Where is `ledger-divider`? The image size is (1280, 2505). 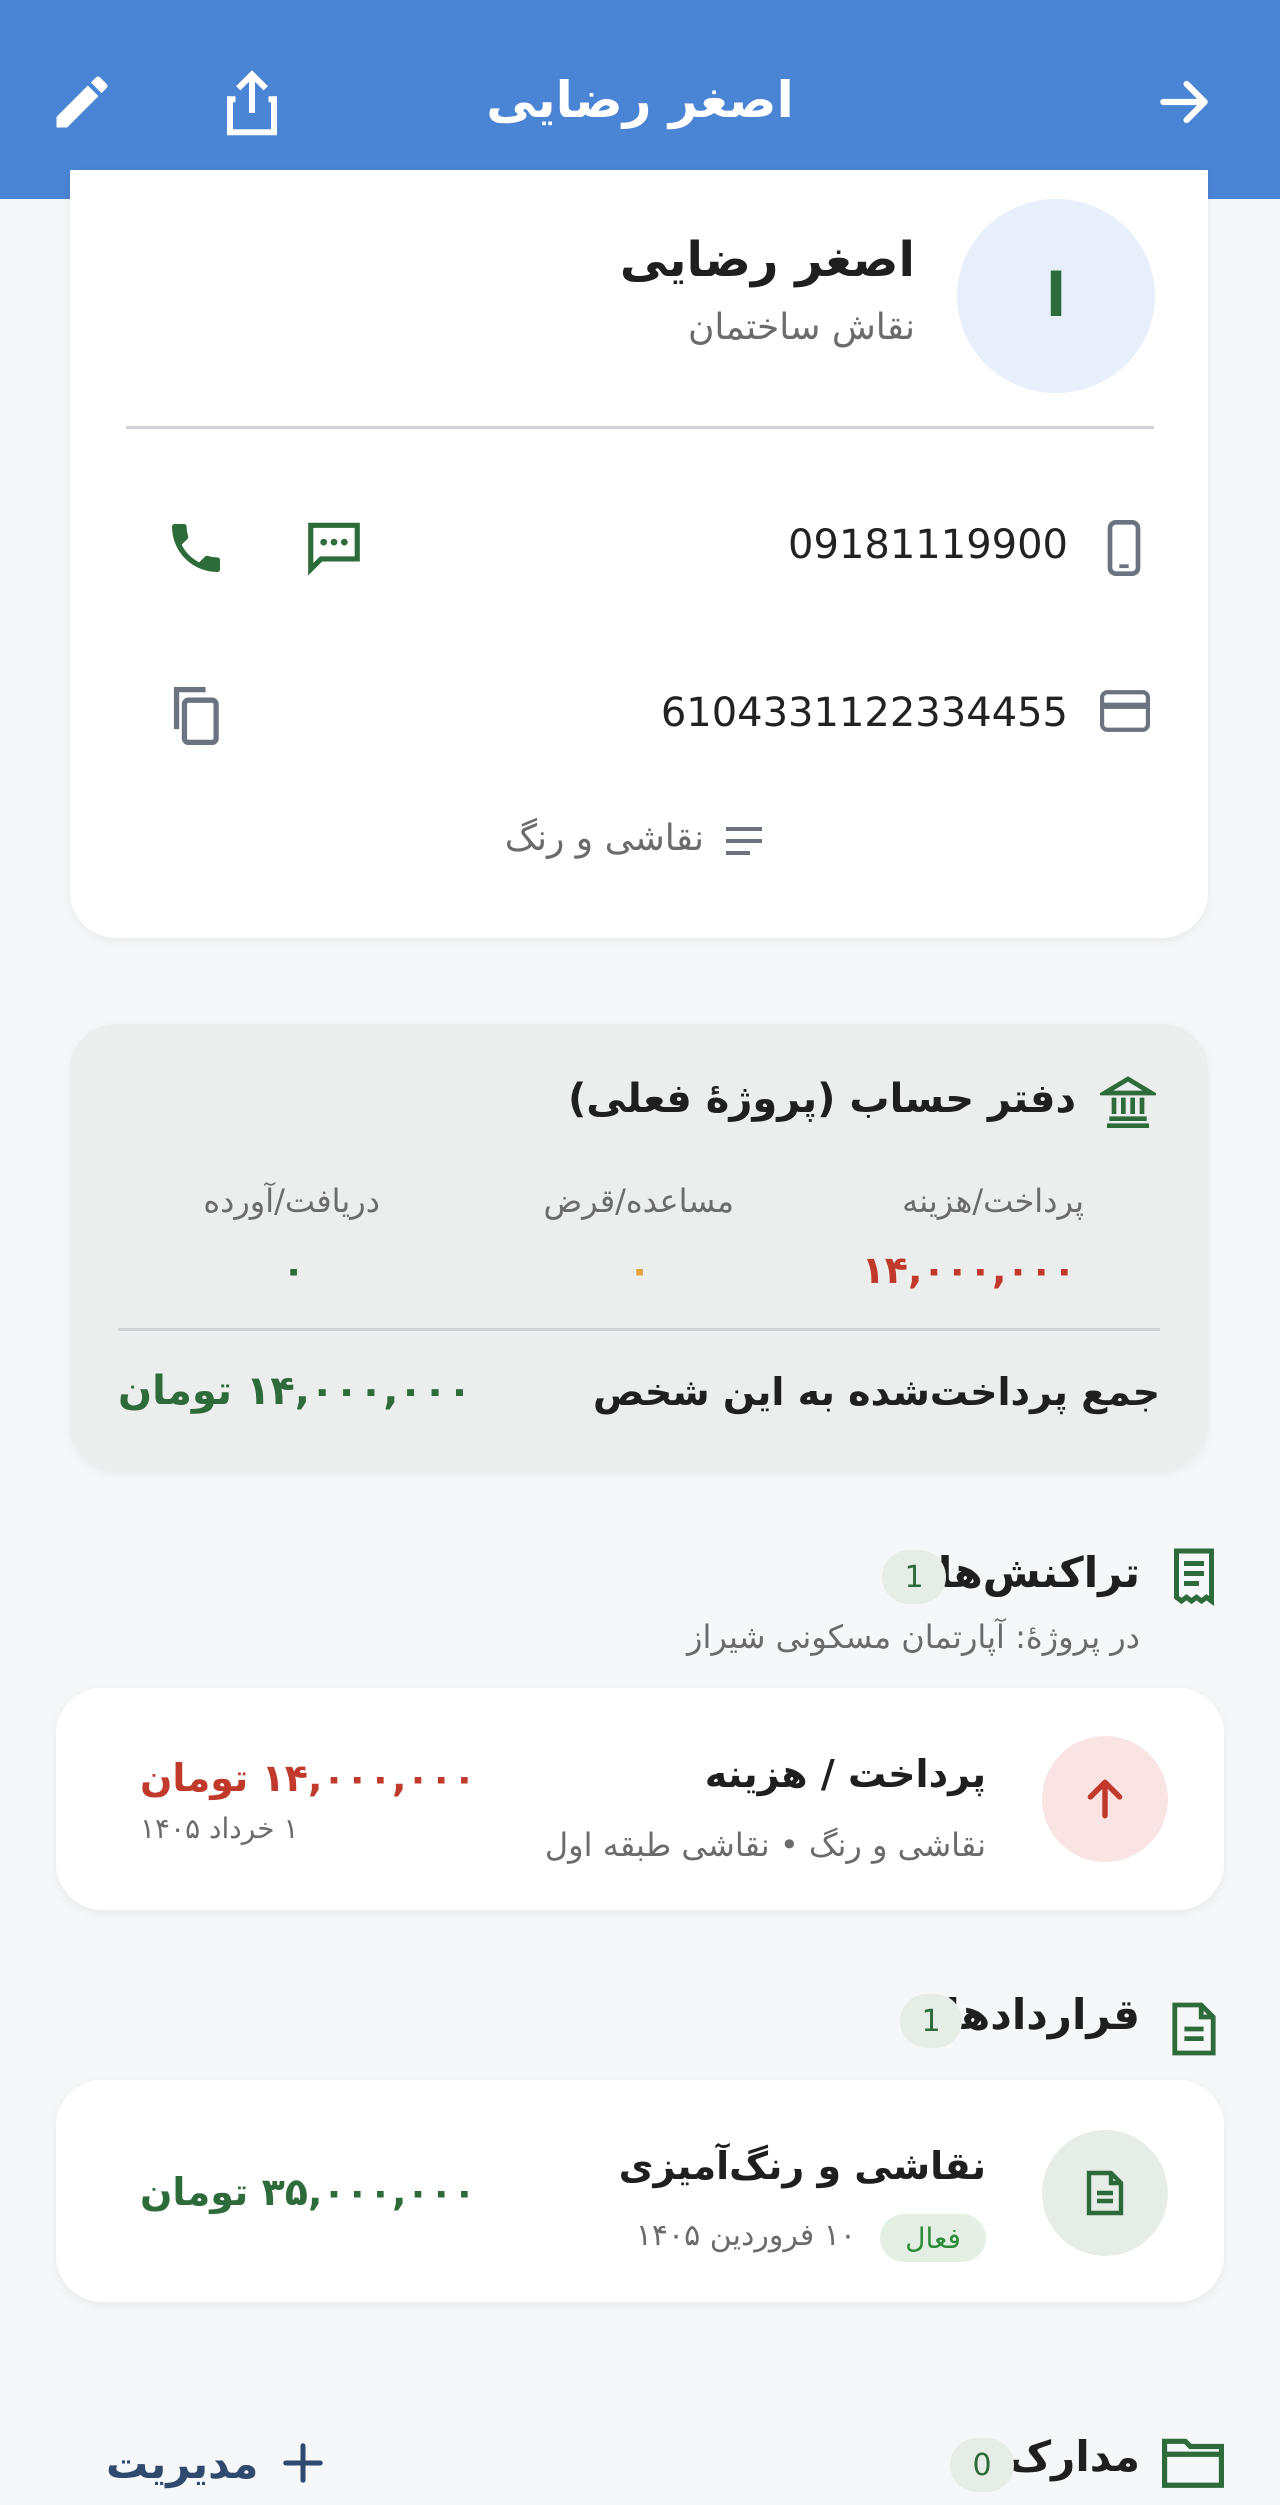
ledger-divider is located at coordinates (639, 1329).